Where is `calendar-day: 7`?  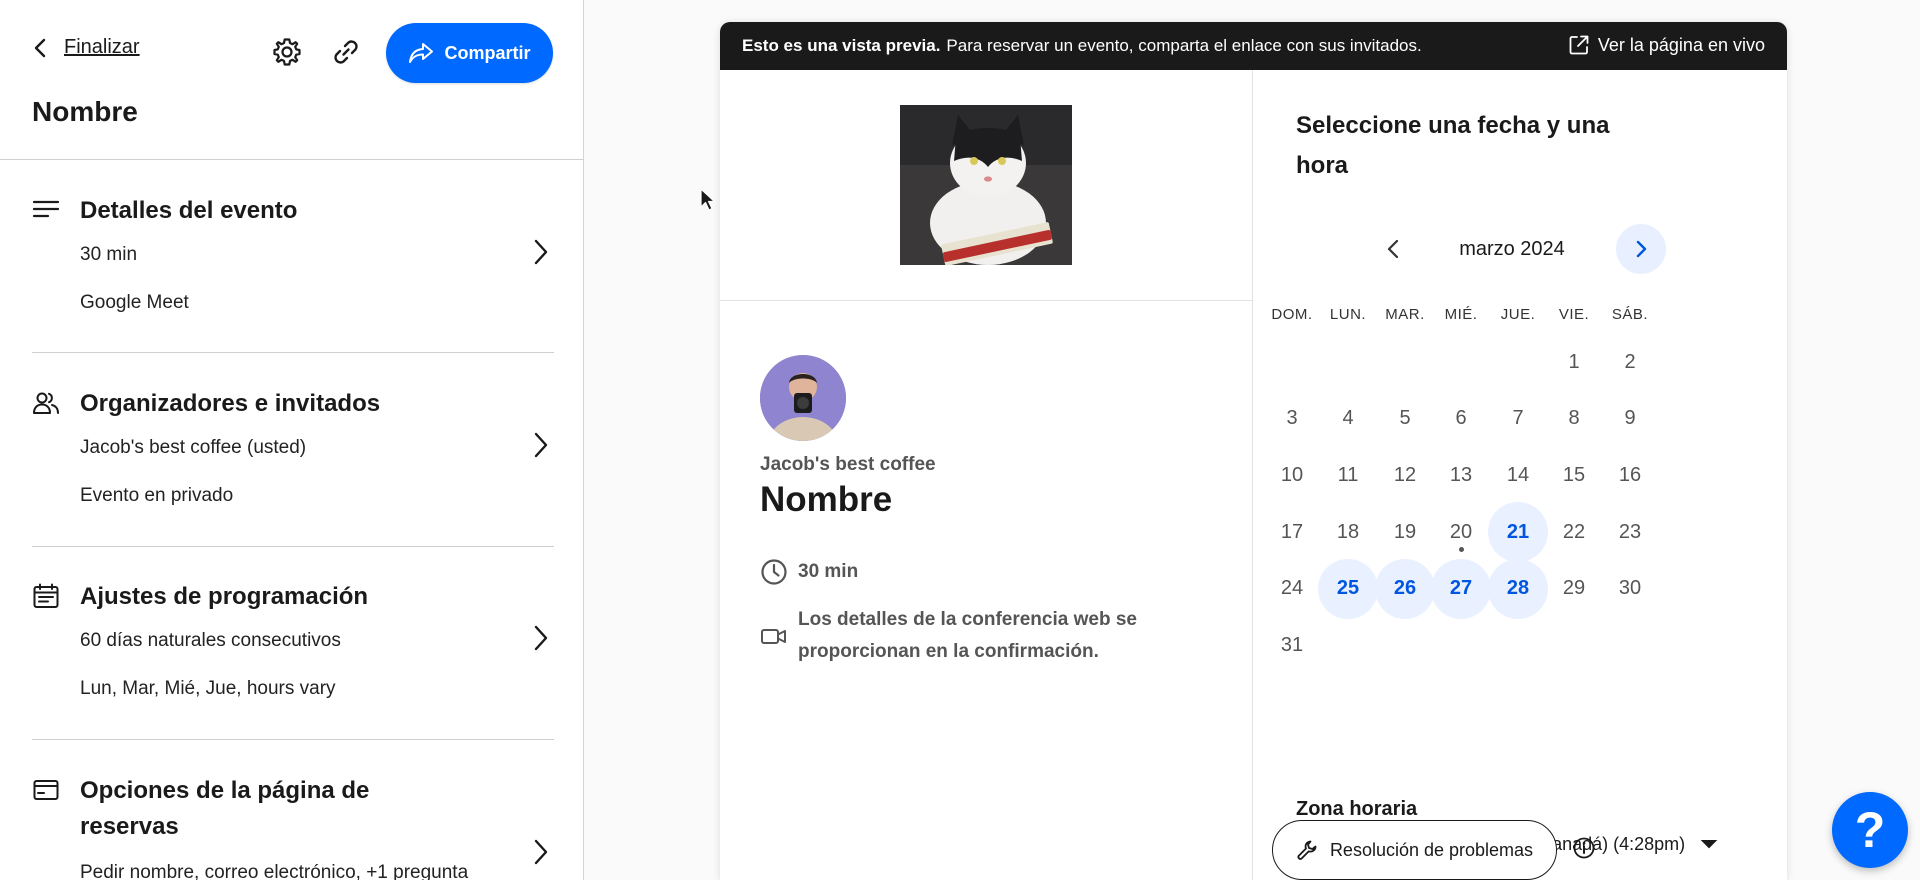
calendar-day: 7 is located at coordinates (1518, 418).